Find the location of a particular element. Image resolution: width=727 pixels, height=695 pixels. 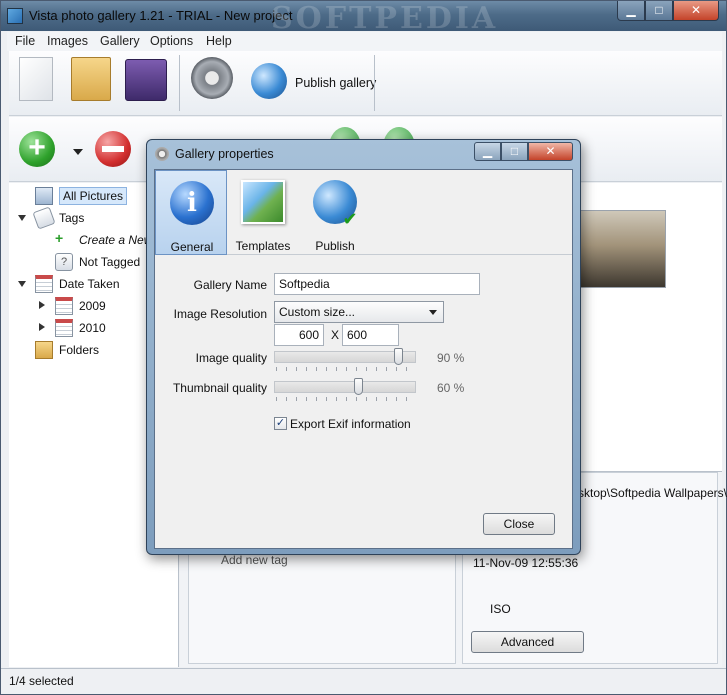

thumbnail-quality-value: 60 % is located at coordinates (451, 388).